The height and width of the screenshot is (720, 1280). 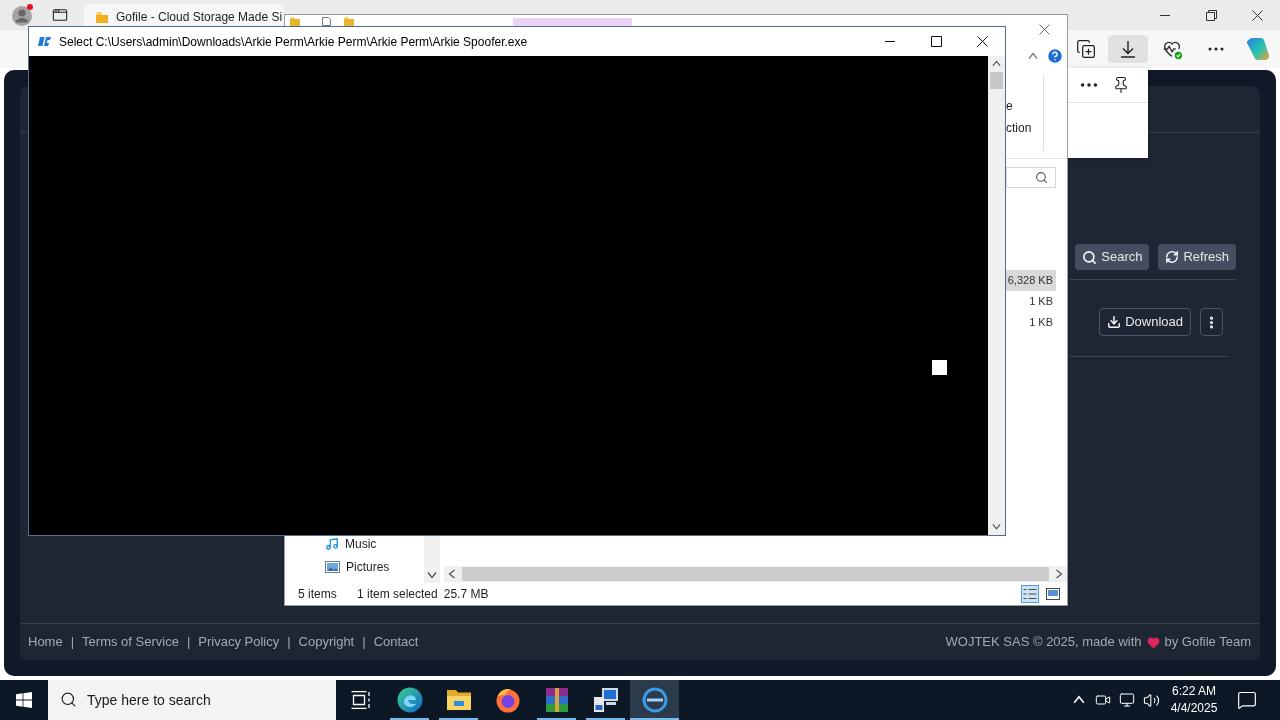 What do you see at coordinates (23, 15) in the screenshot?
I see `profile-avatar-icon` at bounding box center [23, 15].